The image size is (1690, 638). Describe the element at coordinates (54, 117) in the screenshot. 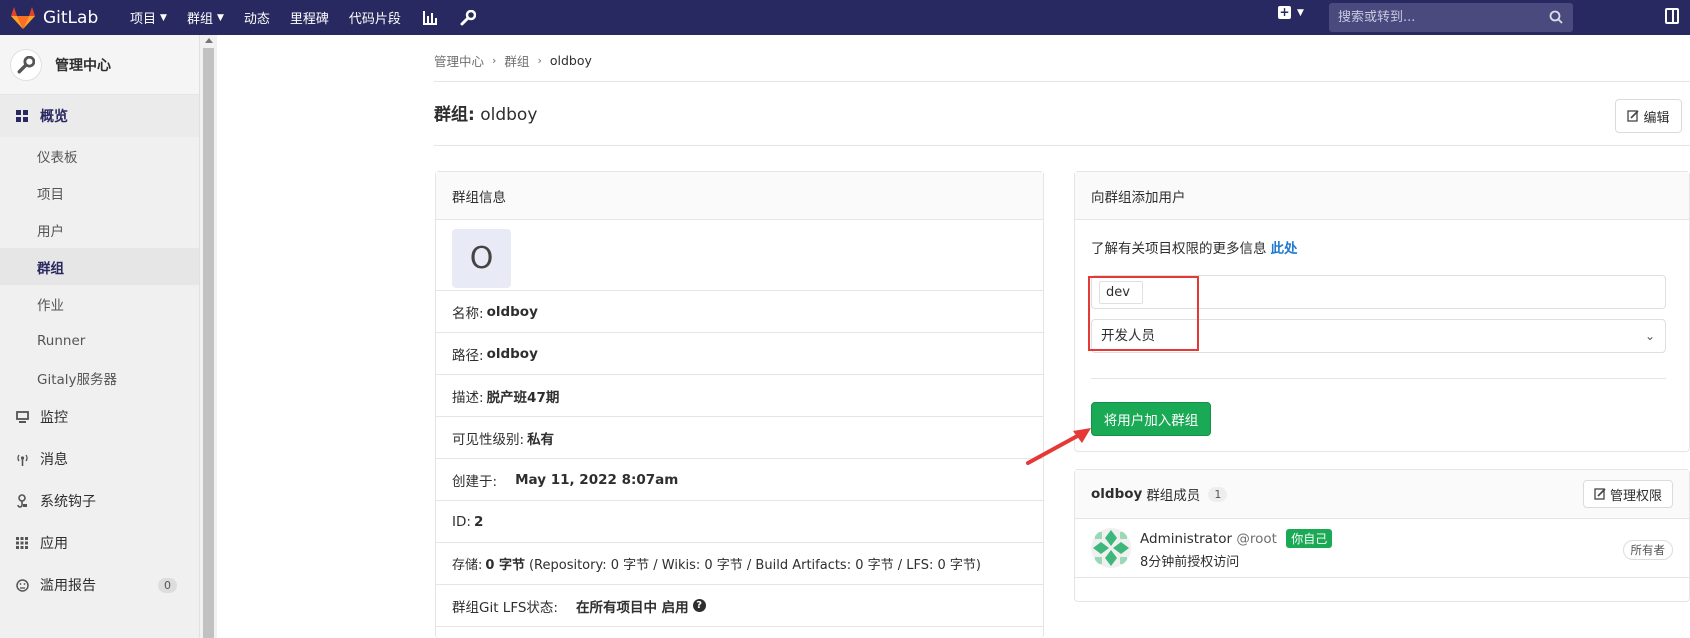

I see `sidebar-item-label: 概览` at that location.